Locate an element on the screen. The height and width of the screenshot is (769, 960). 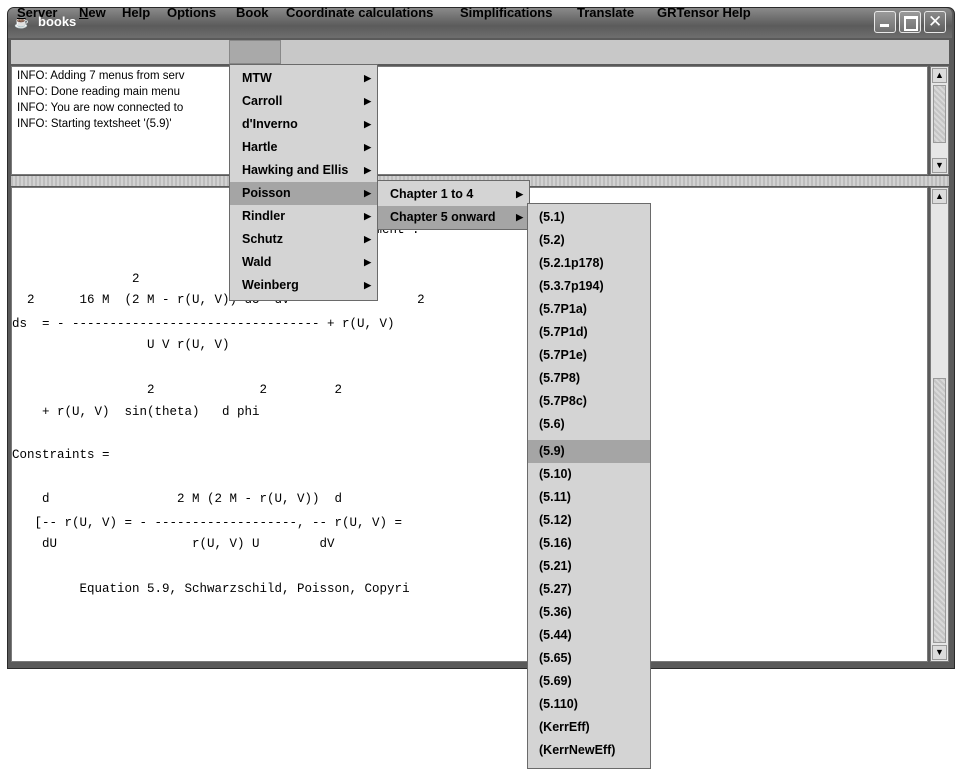
menu-item-equation: (5.12) is located at coordinates (589, 520).